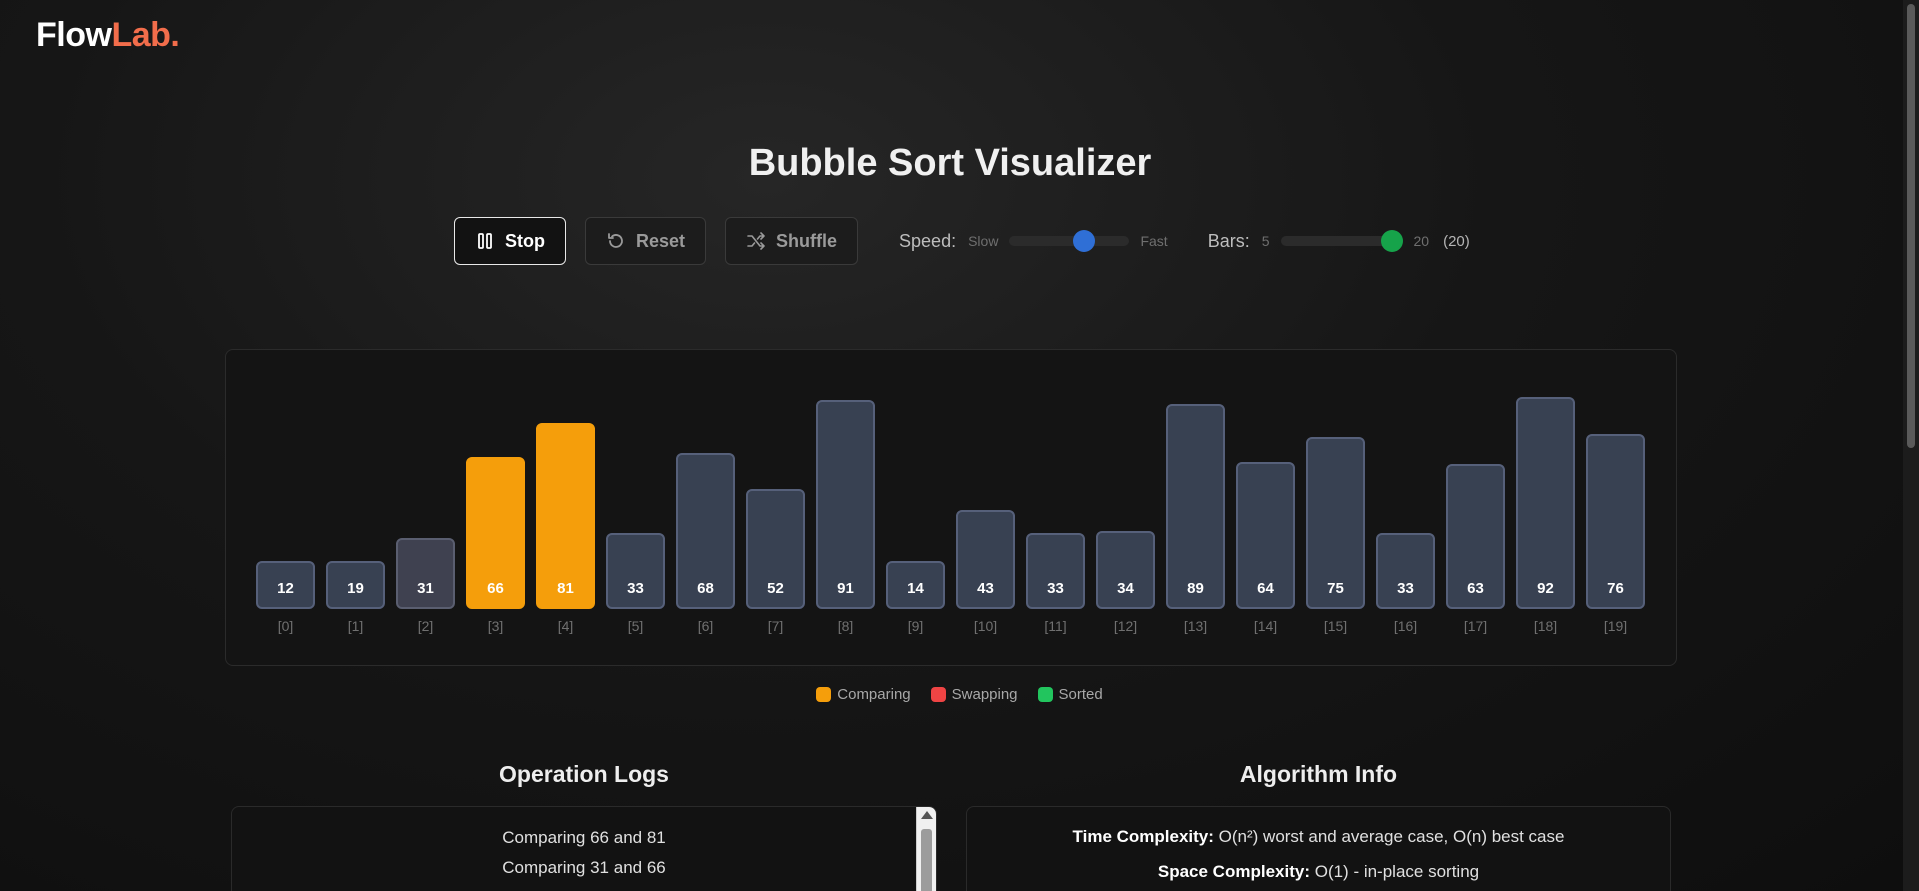 Image resolution: width=1919 pixels, height=891 pixels. I want to click on bar: 75, so click(1335, 522).